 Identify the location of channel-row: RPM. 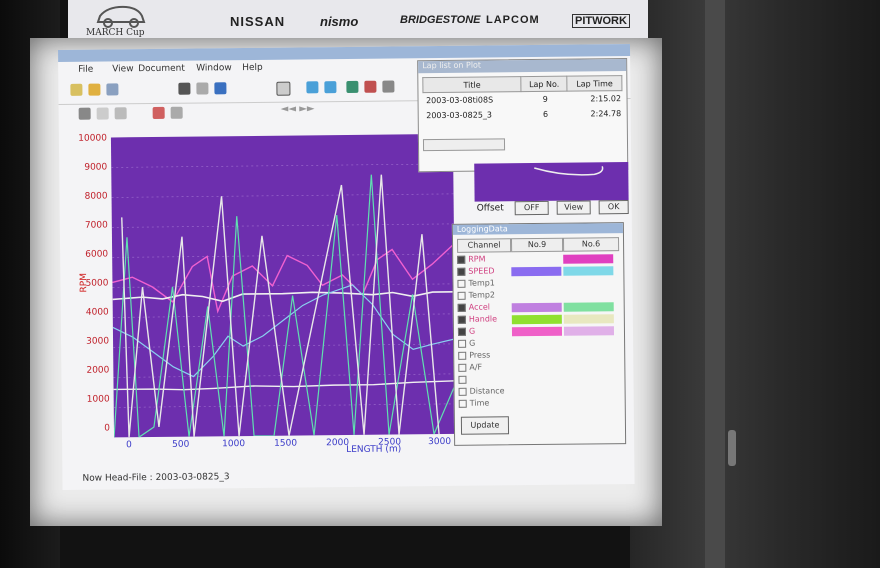
(471, 260).